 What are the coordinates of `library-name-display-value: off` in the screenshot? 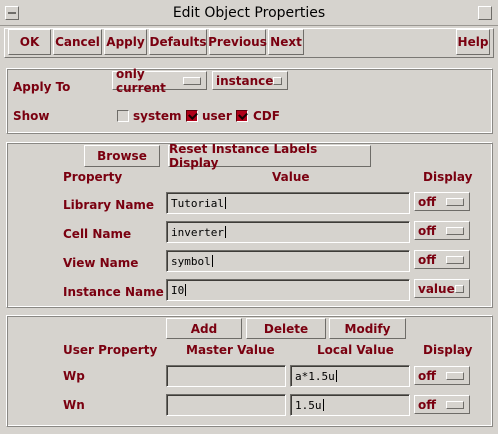 It's located at (427, 201).